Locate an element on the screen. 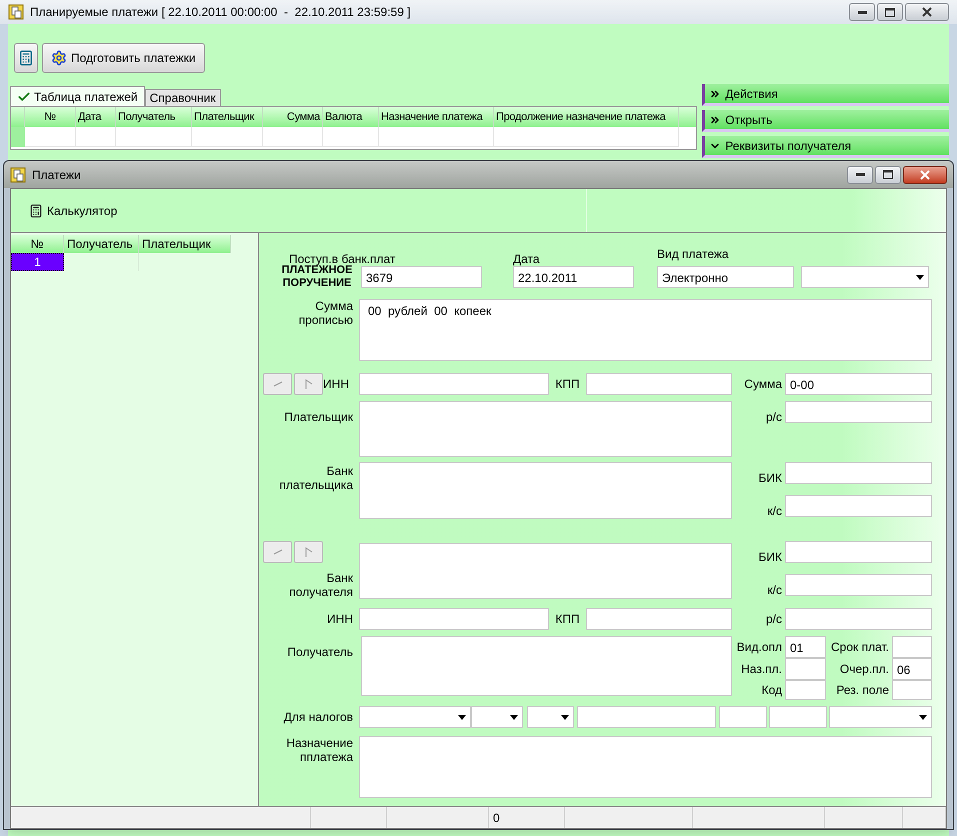 The image size is (957, 836). calculator-icon is located at coordinates (26, 58).